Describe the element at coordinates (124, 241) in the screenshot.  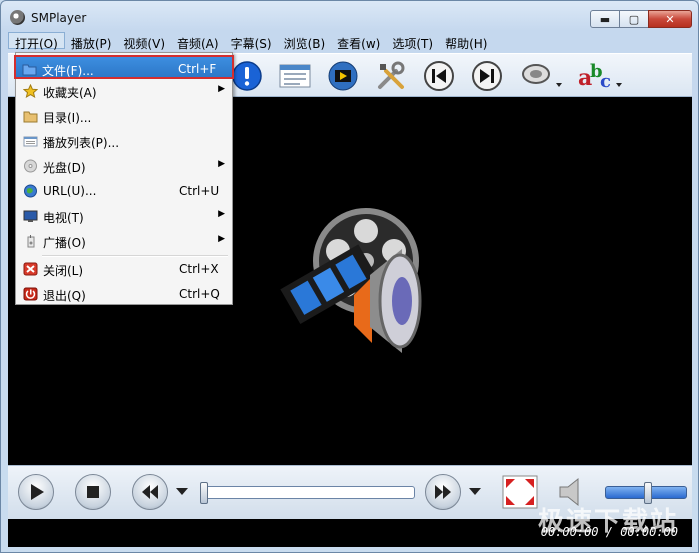
I see `menu-item-radio: 广播(O) ▶` at that location.